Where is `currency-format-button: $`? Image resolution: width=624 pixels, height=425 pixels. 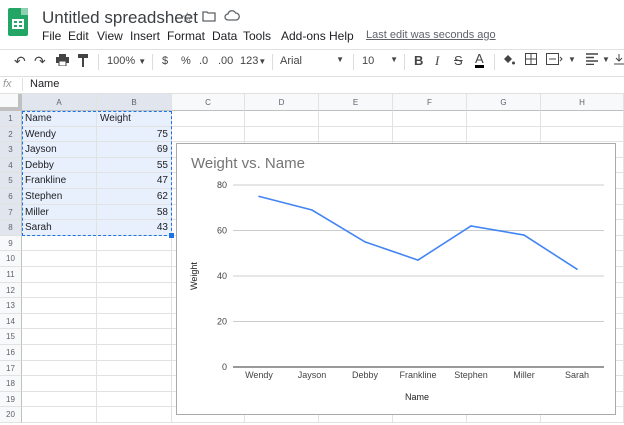 currency-format-button: $ is located at coordinates (165, 61).